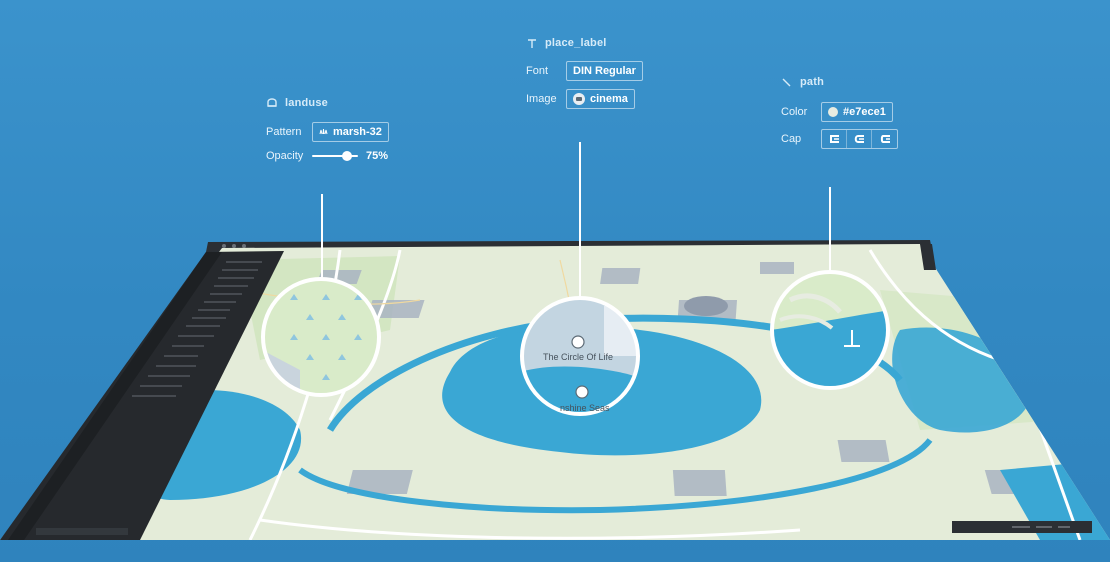 The width and height of the screenshot is (1110, 562). What do you see at coordinates (306, 103) in the screenshot?
I see `landuse-layer-name: landuse` at bounding box center [306, 103].